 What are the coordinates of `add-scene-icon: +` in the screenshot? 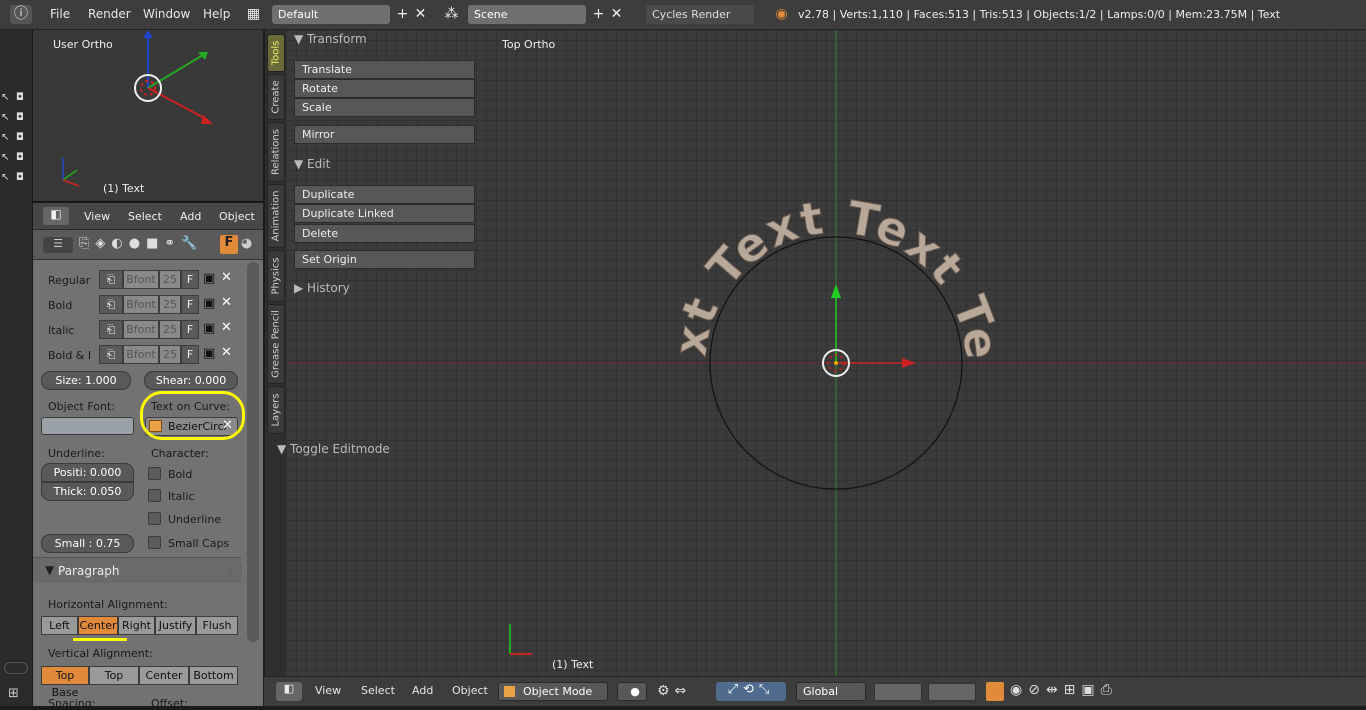 It's located at (598, 14).